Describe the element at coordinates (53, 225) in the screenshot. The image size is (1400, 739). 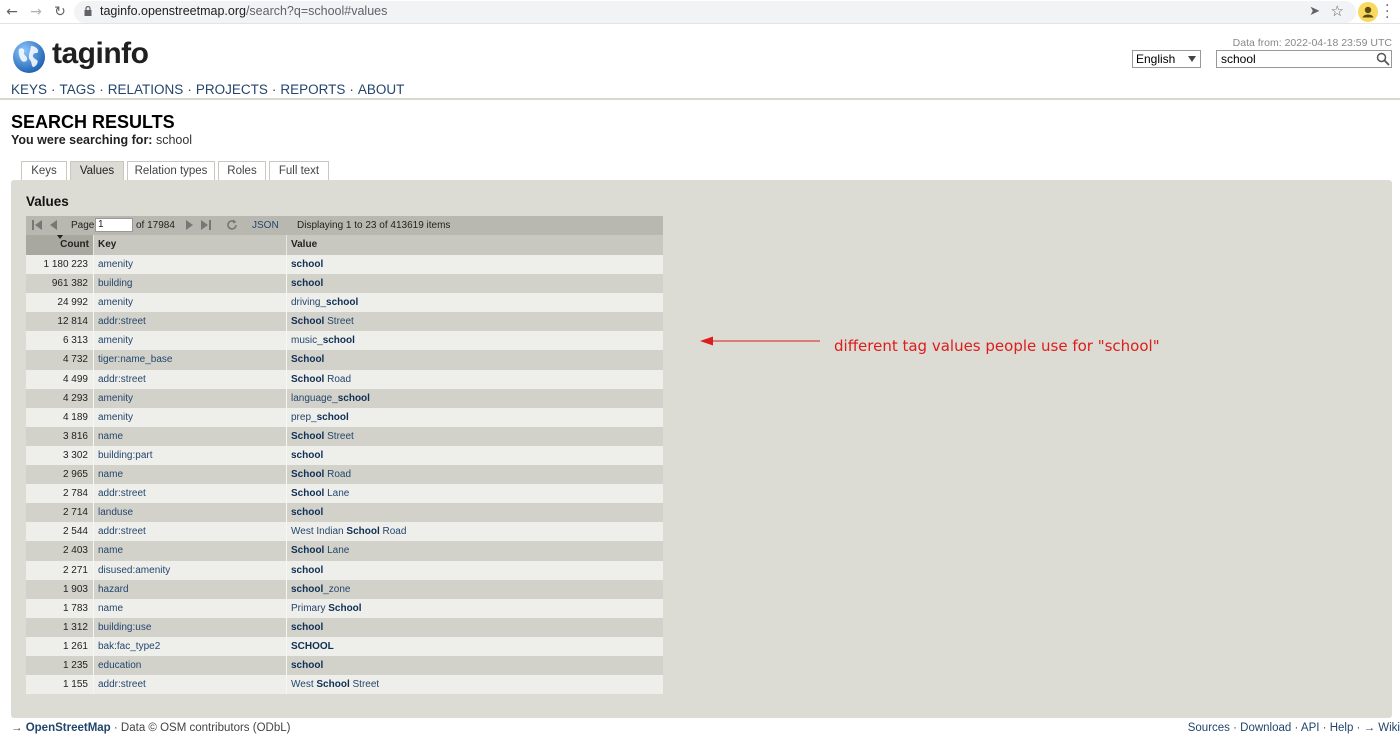
I see `prev-page-icon` at that location.